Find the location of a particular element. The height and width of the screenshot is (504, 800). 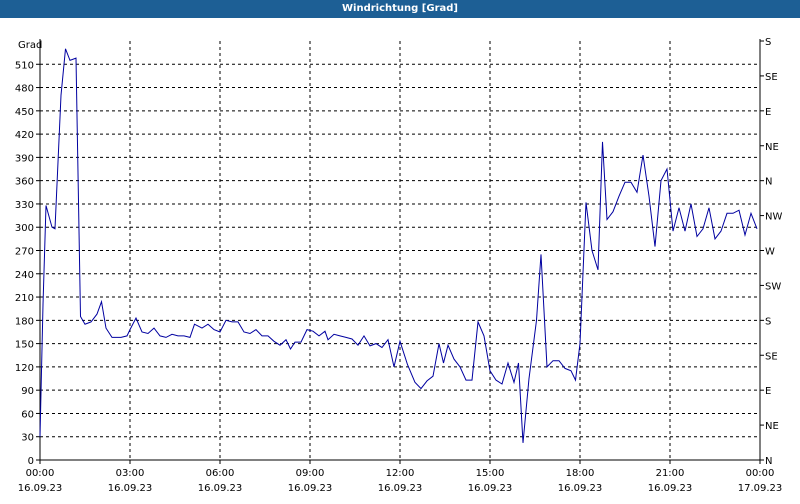

y-tick-label: 270 is located at coordinates (24, 252).